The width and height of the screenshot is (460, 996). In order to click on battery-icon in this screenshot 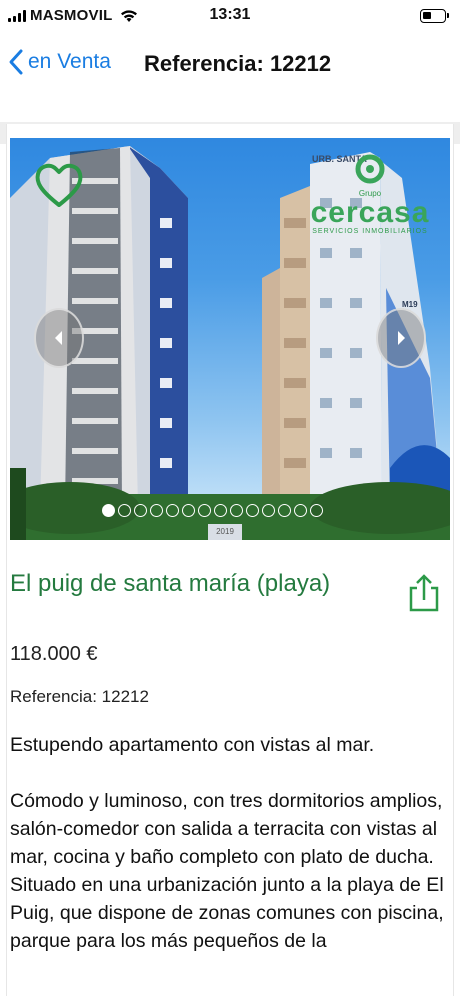, I will do `click(434, 16)`.